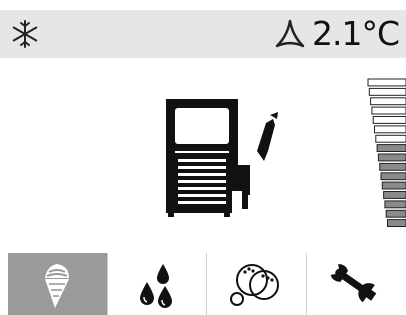 The width and height of the screenshot is (406, 315). Describe the element at coordinates (222, 158) in the screenshot. I see `dispenser-machine-icon` at that location.